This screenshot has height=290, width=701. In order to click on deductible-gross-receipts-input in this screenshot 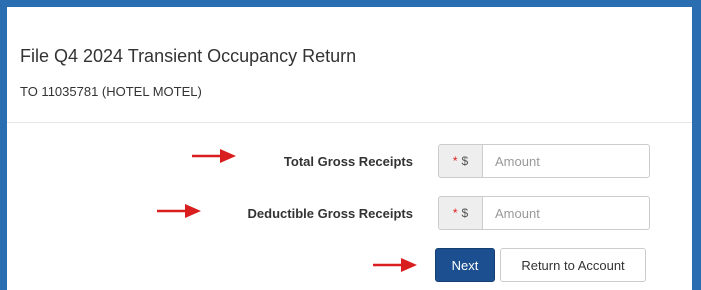, I will do `click(566, 213)`.